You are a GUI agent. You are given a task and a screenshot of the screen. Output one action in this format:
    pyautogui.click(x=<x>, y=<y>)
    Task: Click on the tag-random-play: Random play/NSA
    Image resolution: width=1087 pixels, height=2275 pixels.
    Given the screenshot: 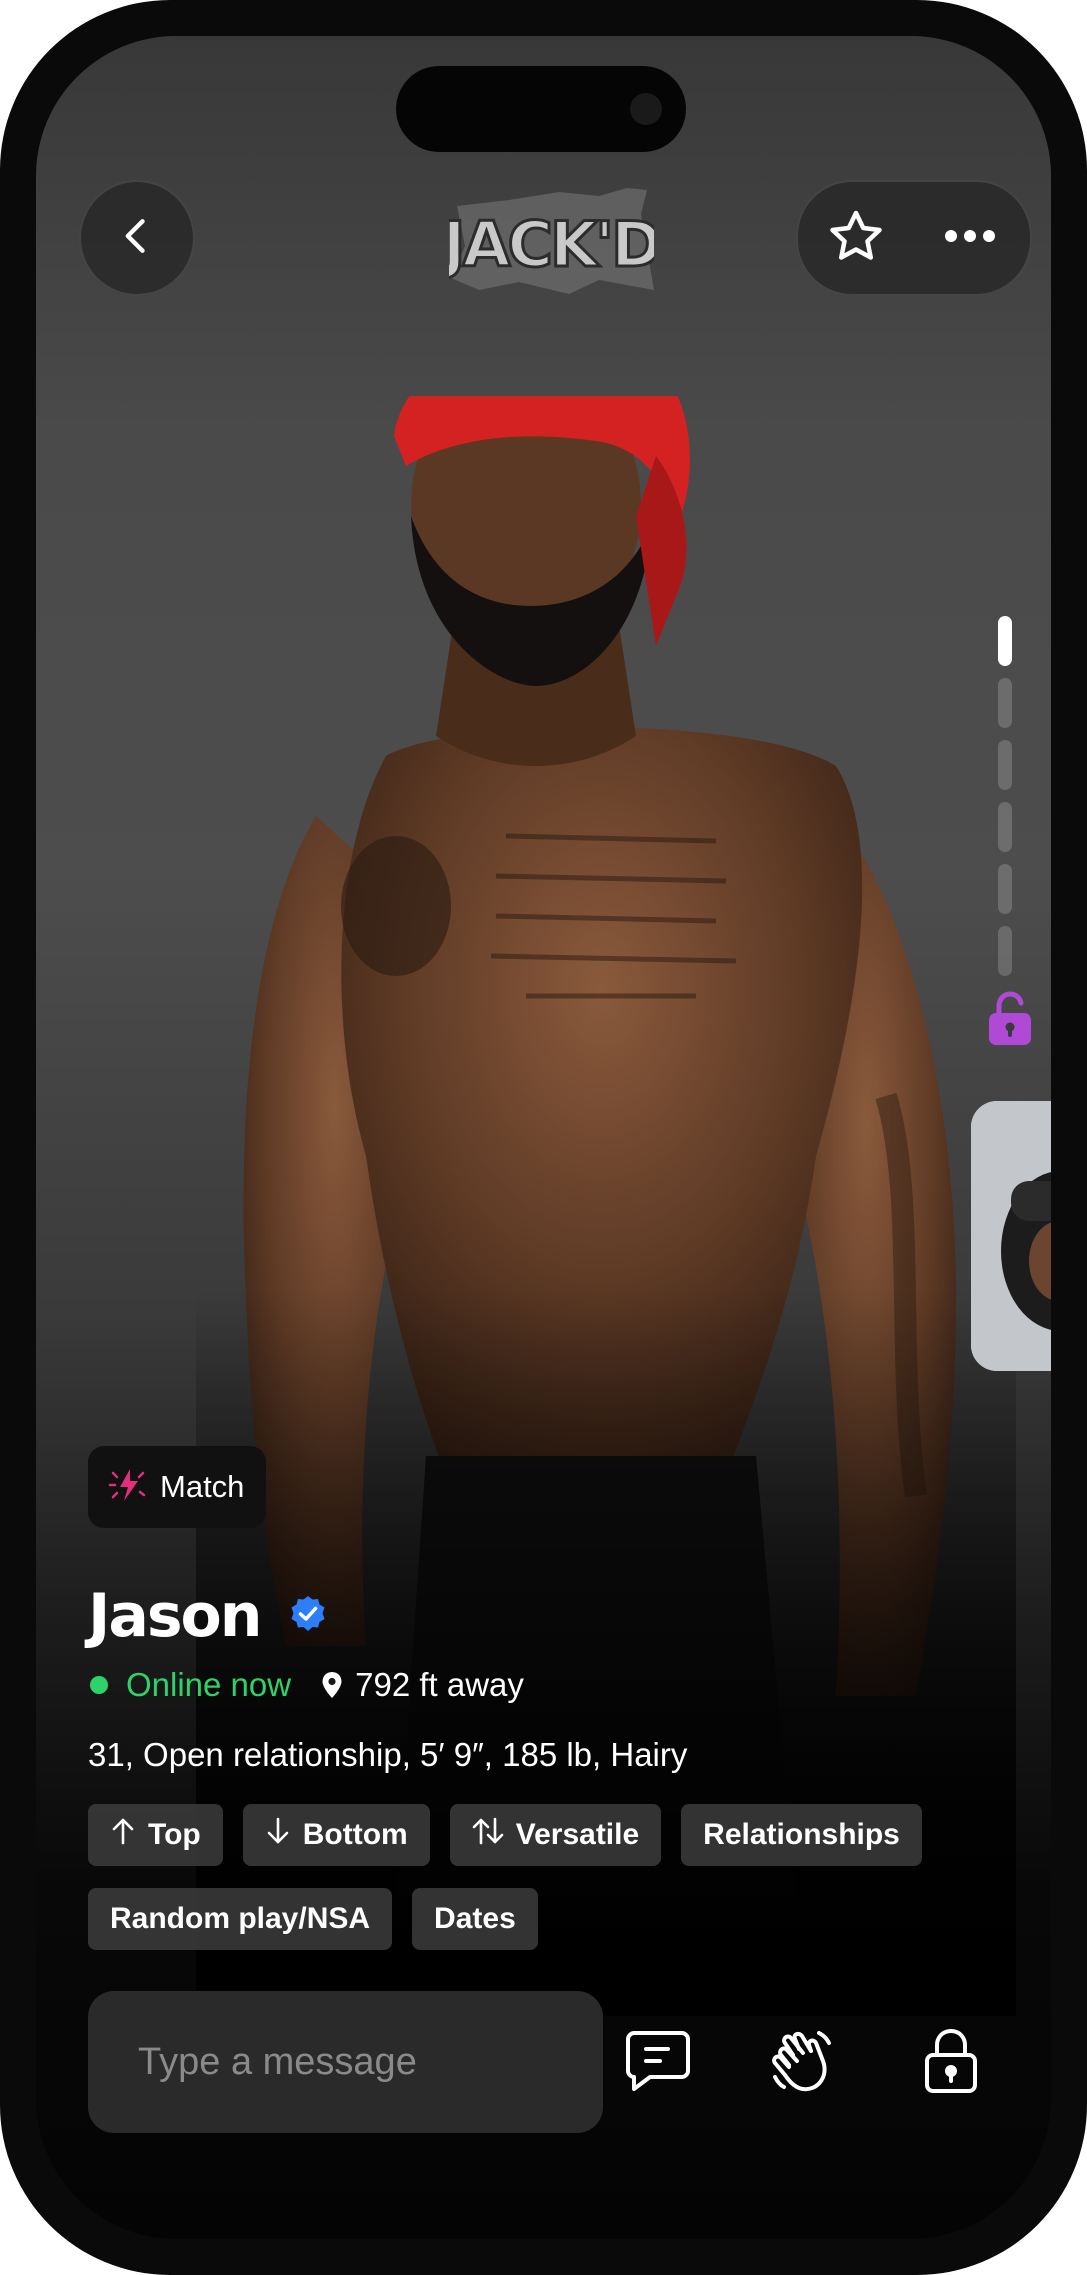 What is the action you would take?
    pyautogui.click(x=240, y=1919)
    